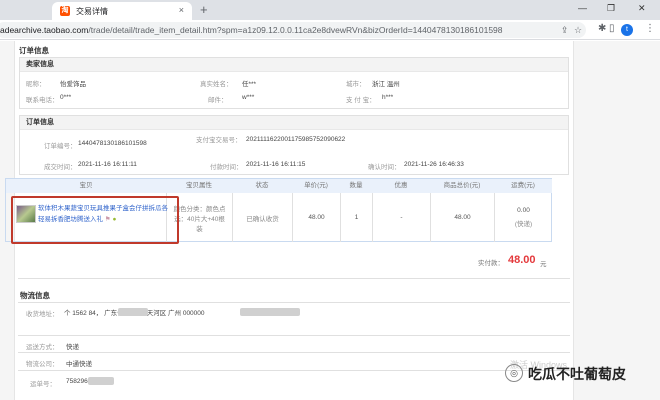 The height and width of the screenshot is (400, 660). I want to click on tracking-label: 运单号：, so click(43, 384).